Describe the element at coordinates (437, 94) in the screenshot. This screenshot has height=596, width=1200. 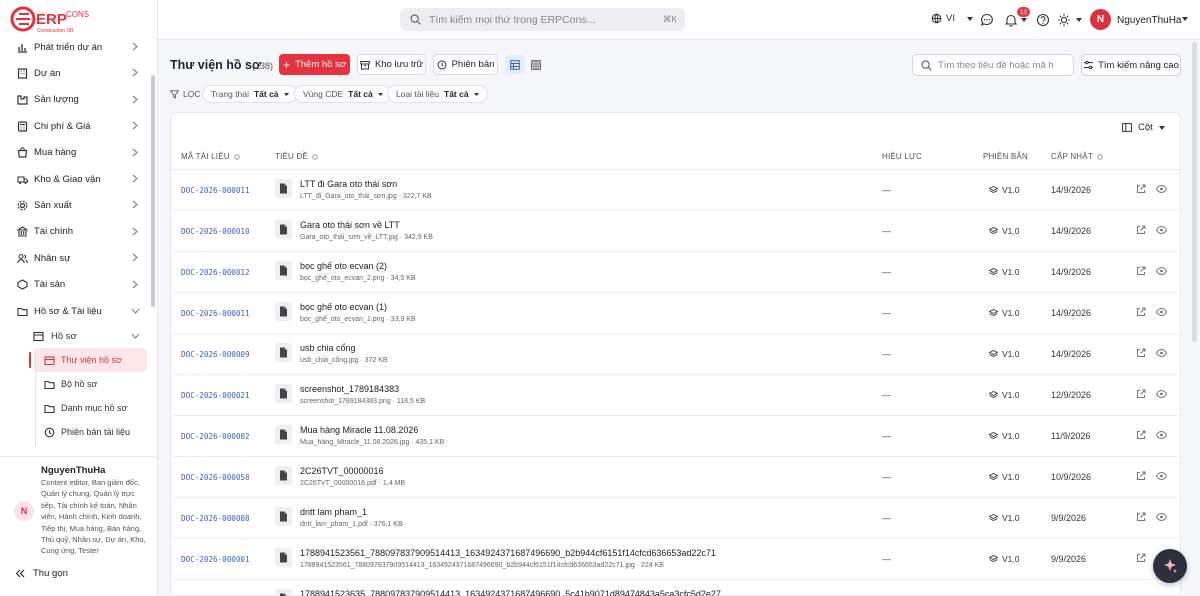
I see `filter-chip-doc-type: Loại tài liệu Tất cả` at that location.